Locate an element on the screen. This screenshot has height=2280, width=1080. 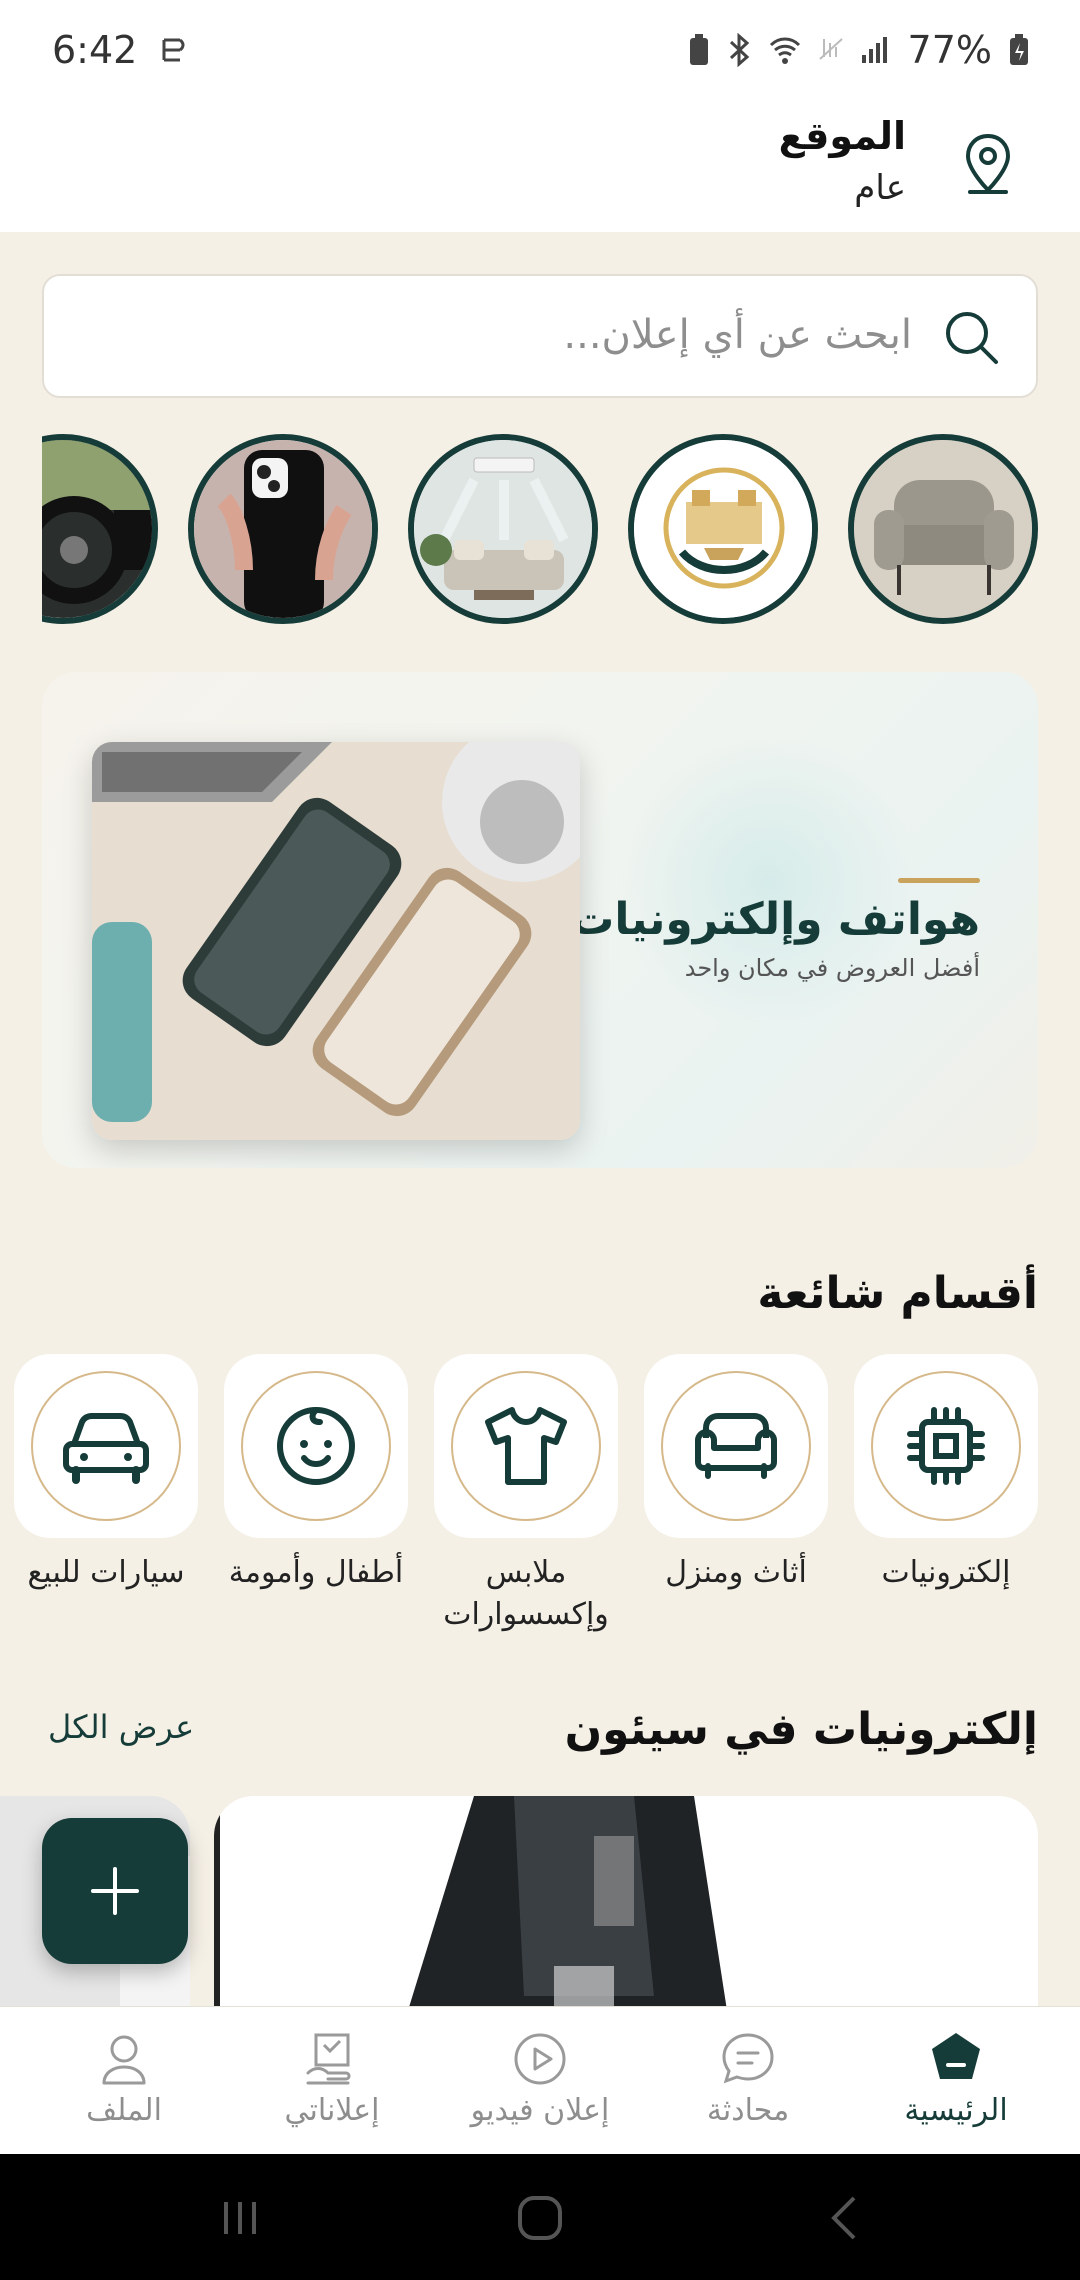
story-logo is located at coordinates (723, 529).